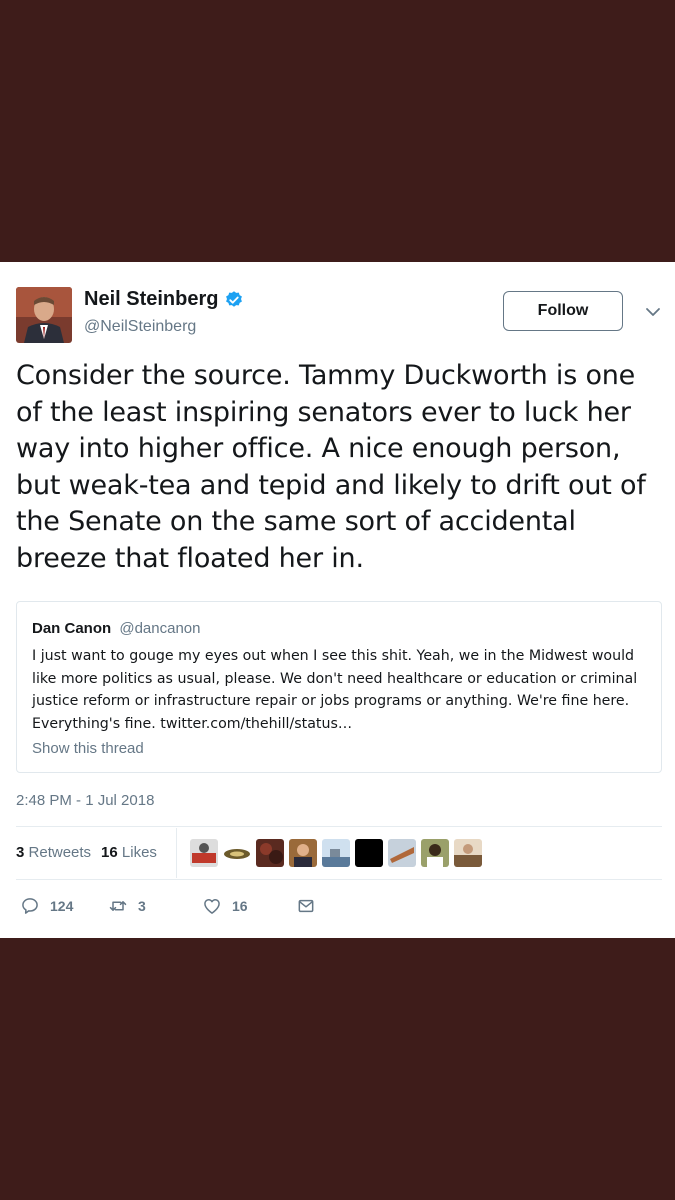 The height and width of the screenshot is (1200, 675). Describe the element at coordinates (72, 628) in the screenshot. I see `quoted-author-name: Dan Canon` at that location.